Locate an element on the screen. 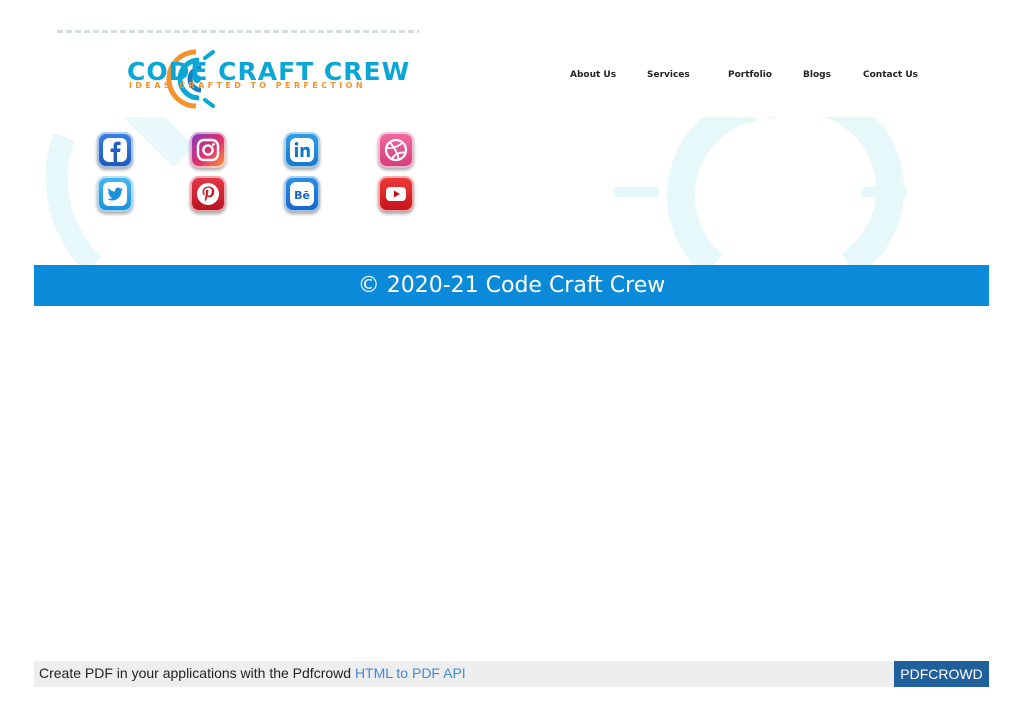  behance-button: Bē is located at coordinates (302, 194).